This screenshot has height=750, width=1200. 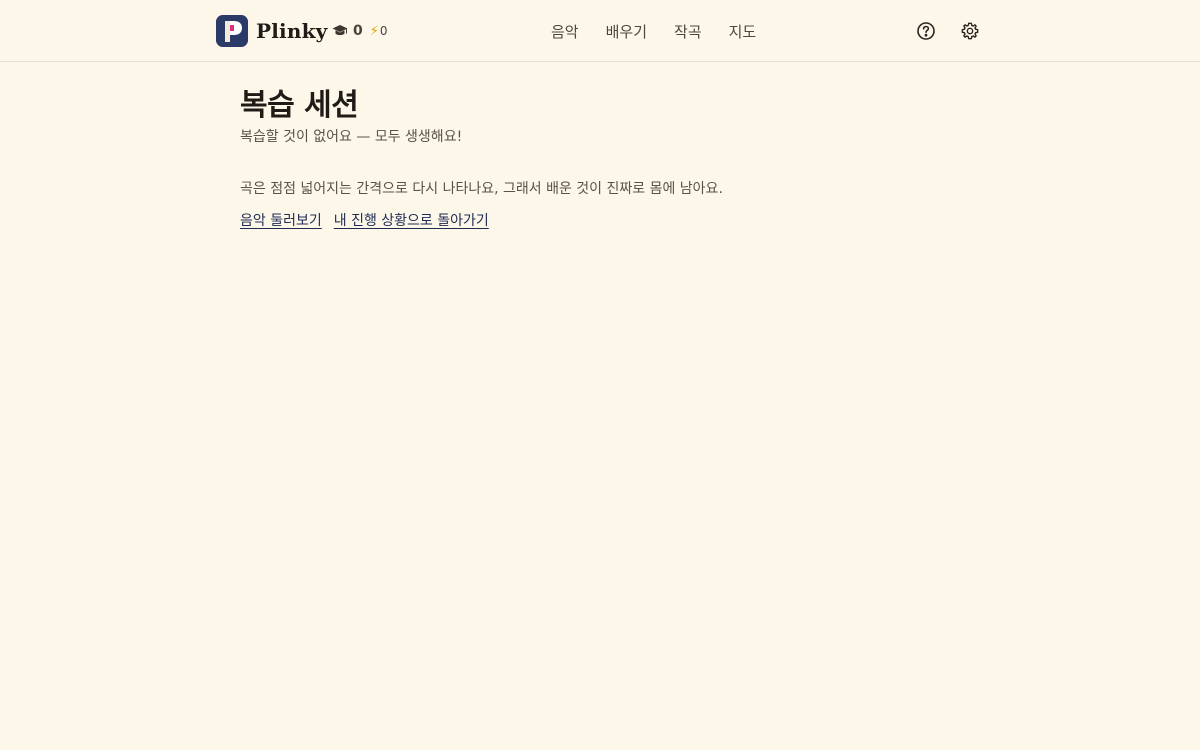 I want to click on bolt-stat: ⚡ 0, so click(x=379, y=31).